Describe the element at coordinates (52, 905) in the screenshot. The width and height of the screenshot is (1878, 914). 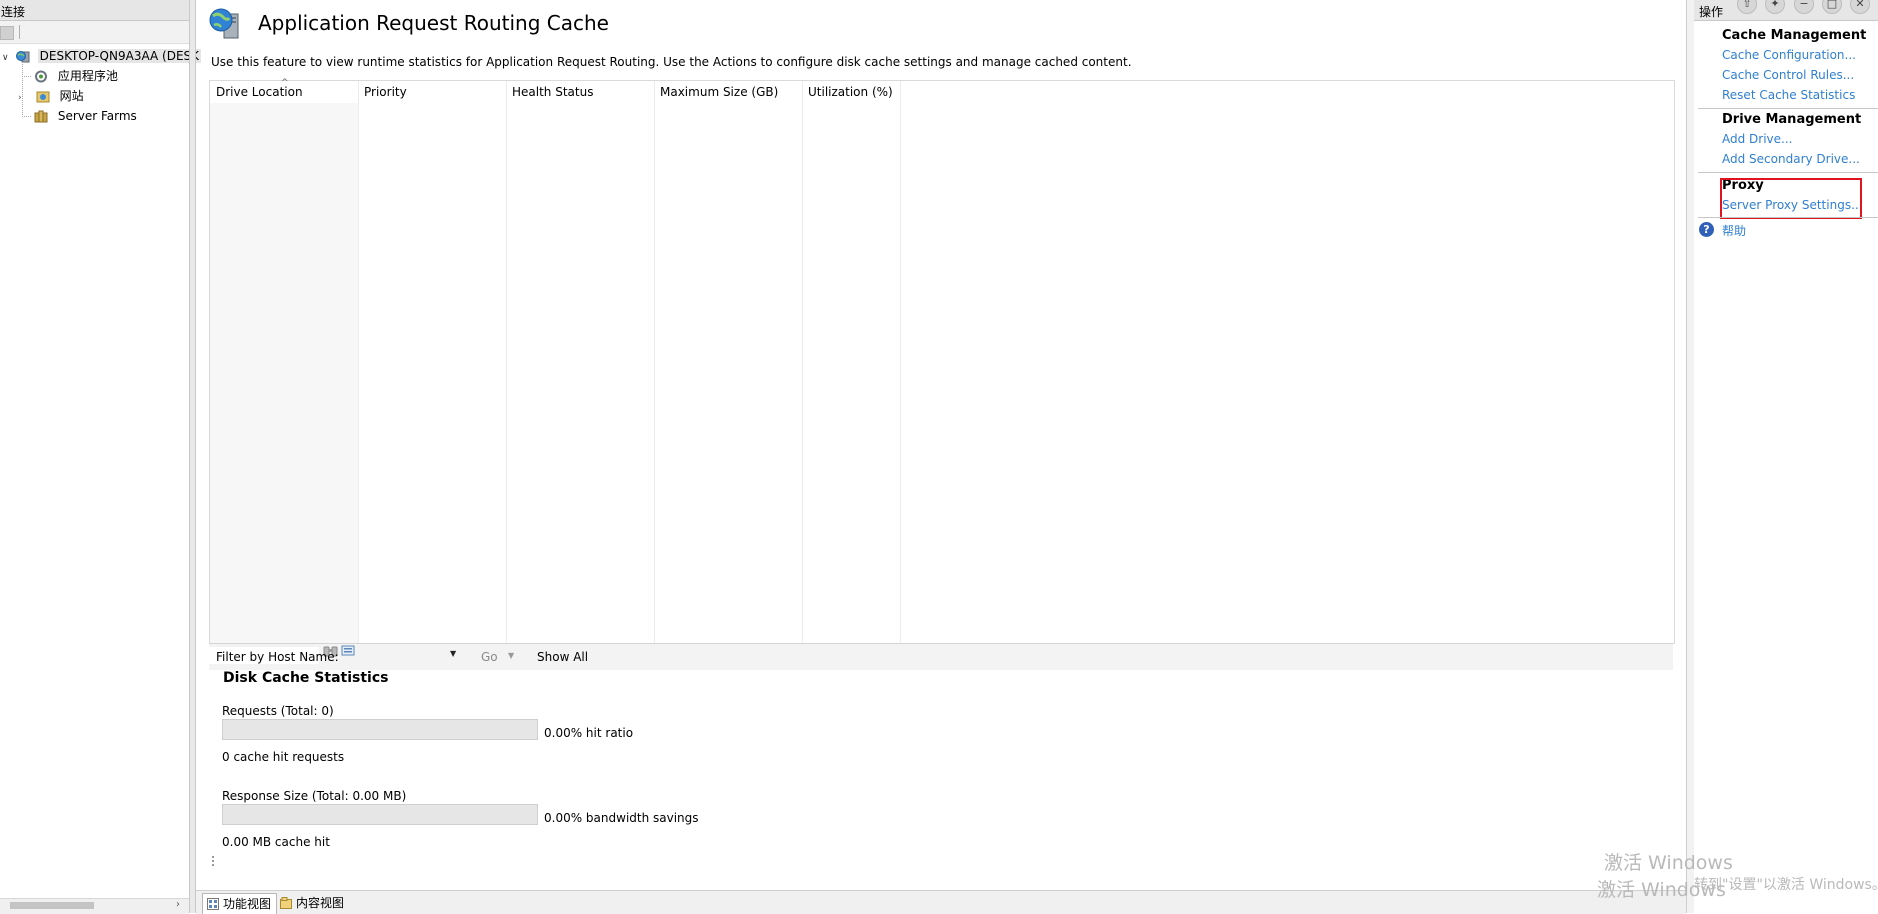
I see `scrollbar-thumb` at that location.